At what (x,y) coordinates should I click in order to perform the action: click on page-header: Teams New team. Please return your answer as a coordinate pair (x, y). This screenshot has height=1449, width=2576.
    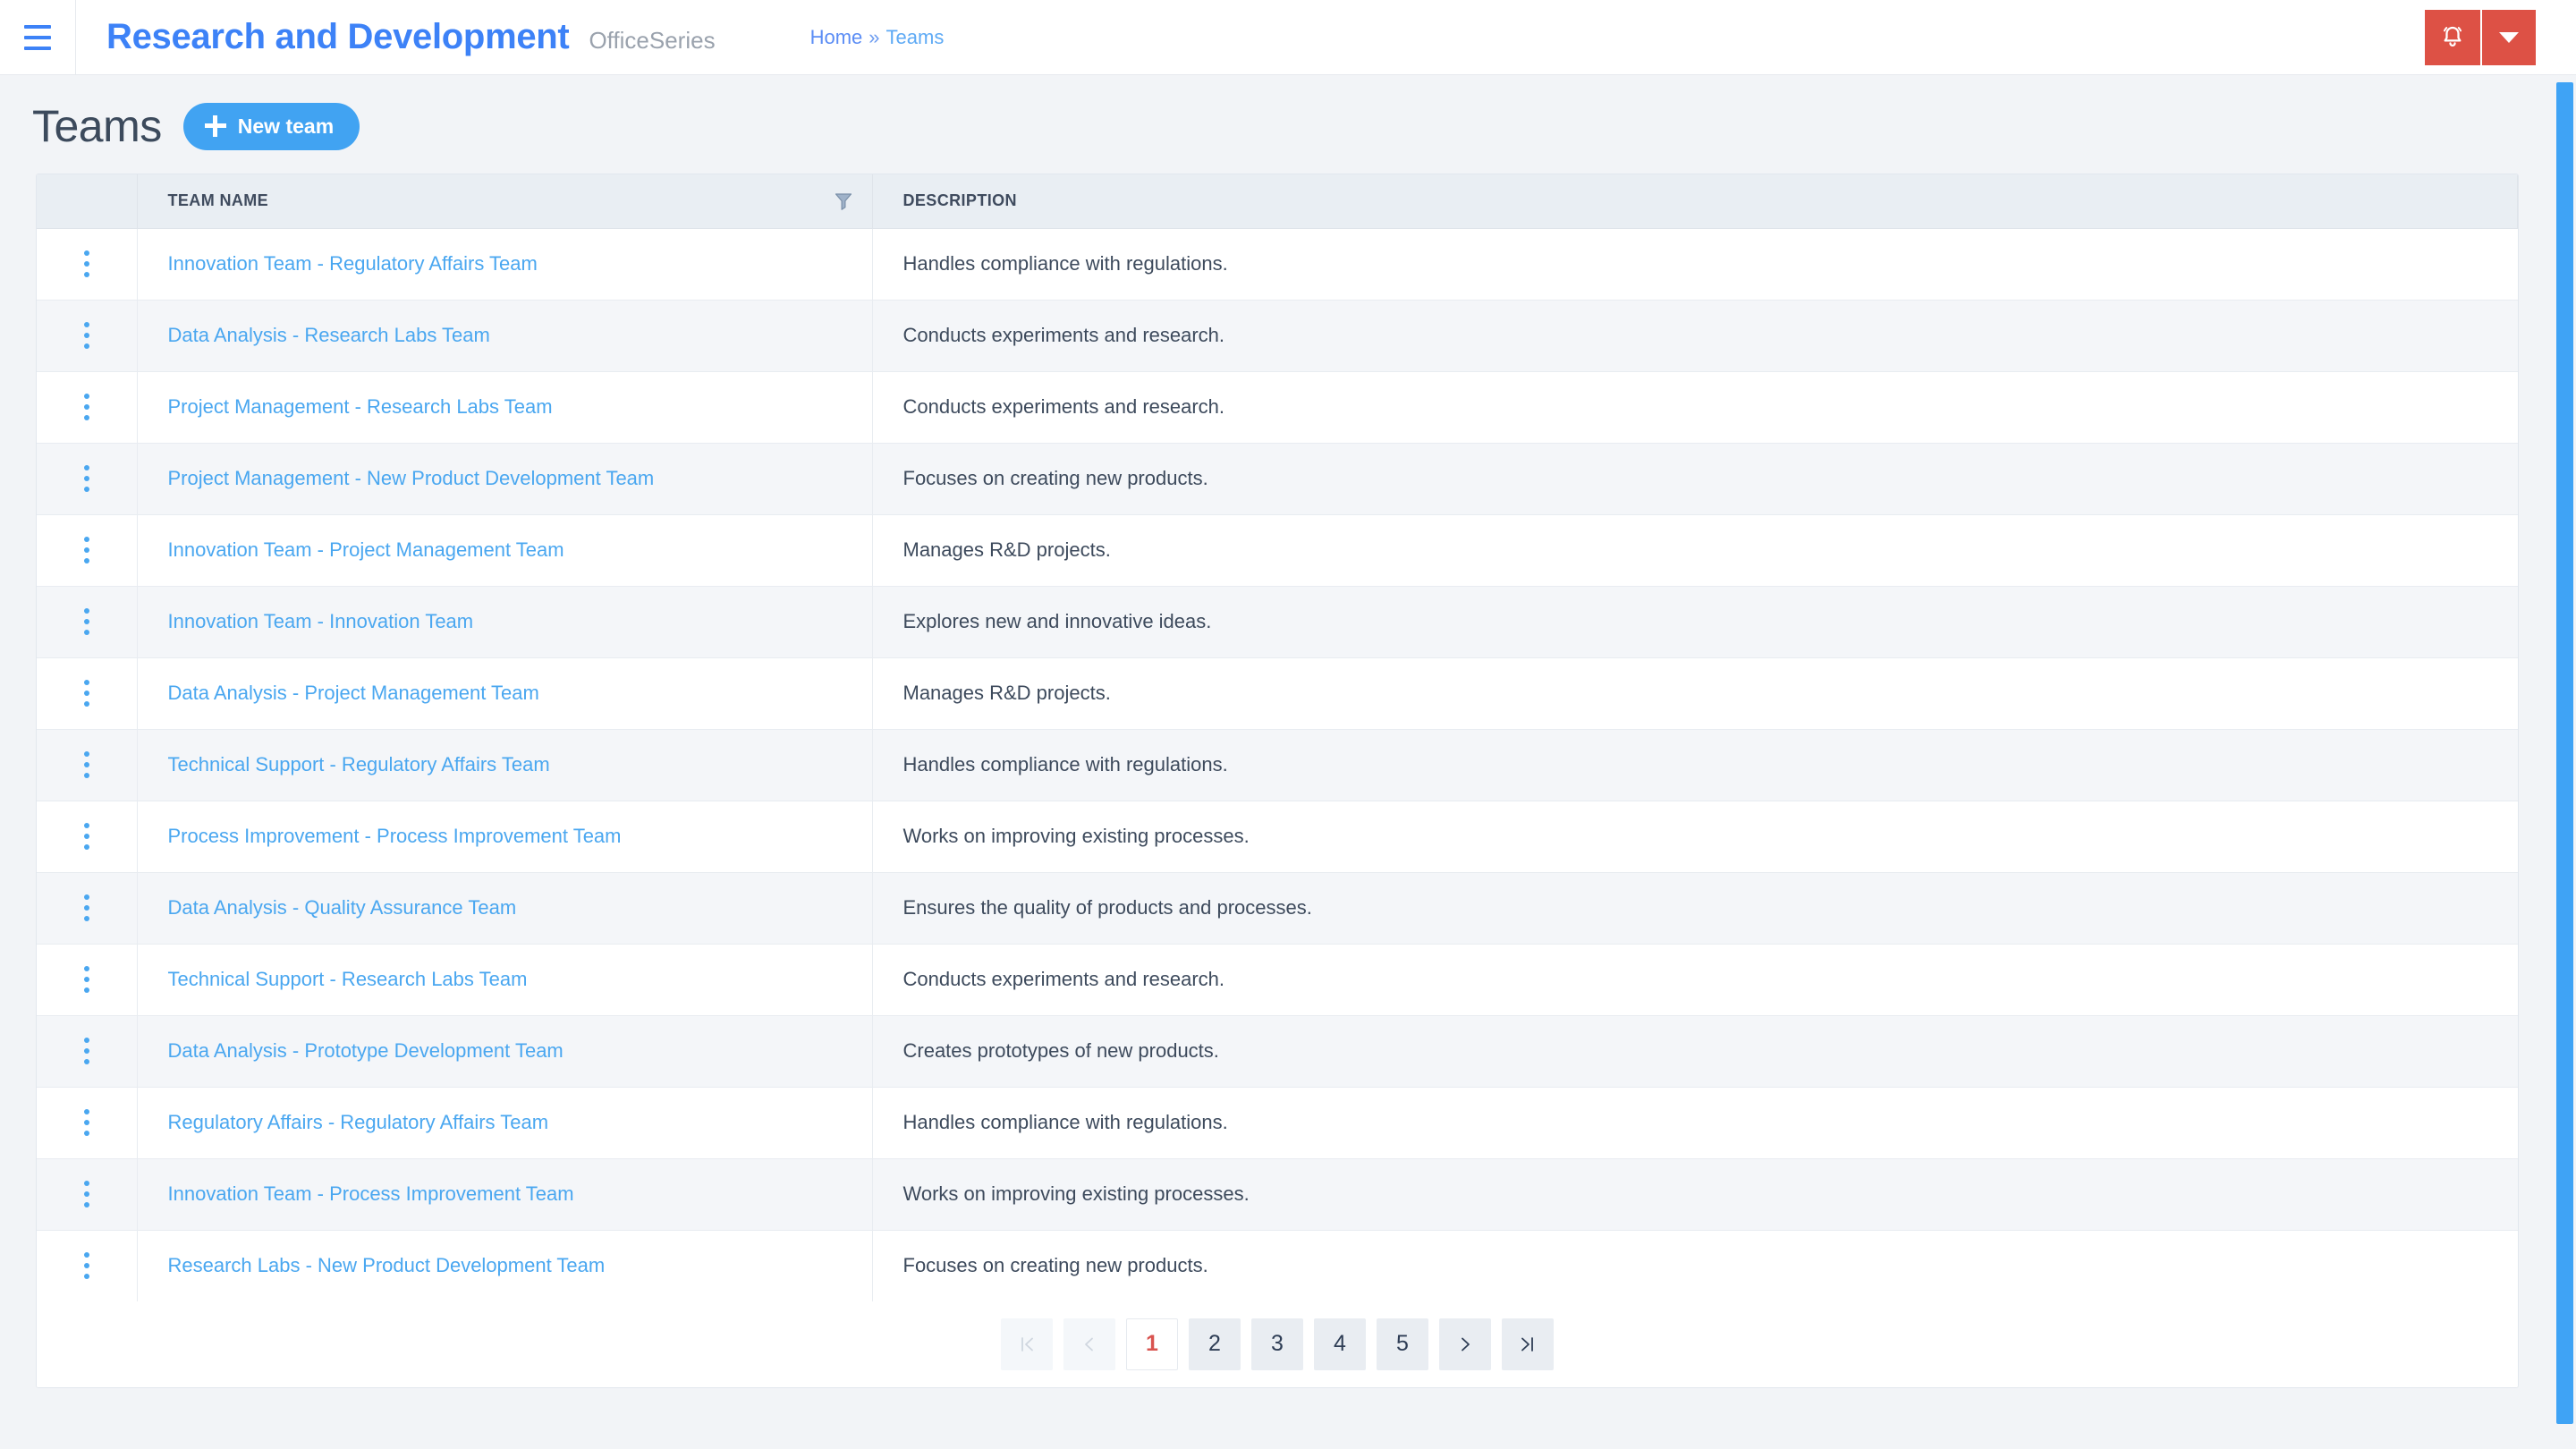
    Looking at the image, I should click on (1288, 113).